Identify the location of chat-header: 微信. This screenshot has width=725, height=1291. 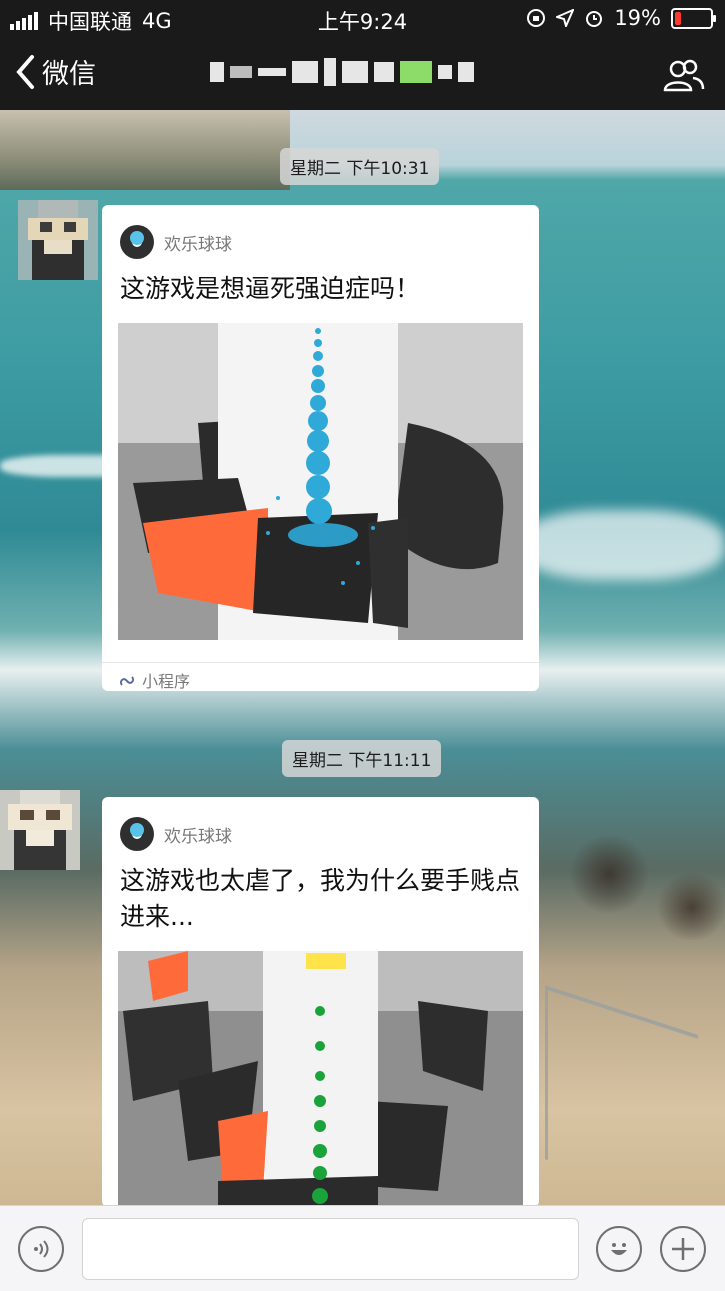
(362, 74).